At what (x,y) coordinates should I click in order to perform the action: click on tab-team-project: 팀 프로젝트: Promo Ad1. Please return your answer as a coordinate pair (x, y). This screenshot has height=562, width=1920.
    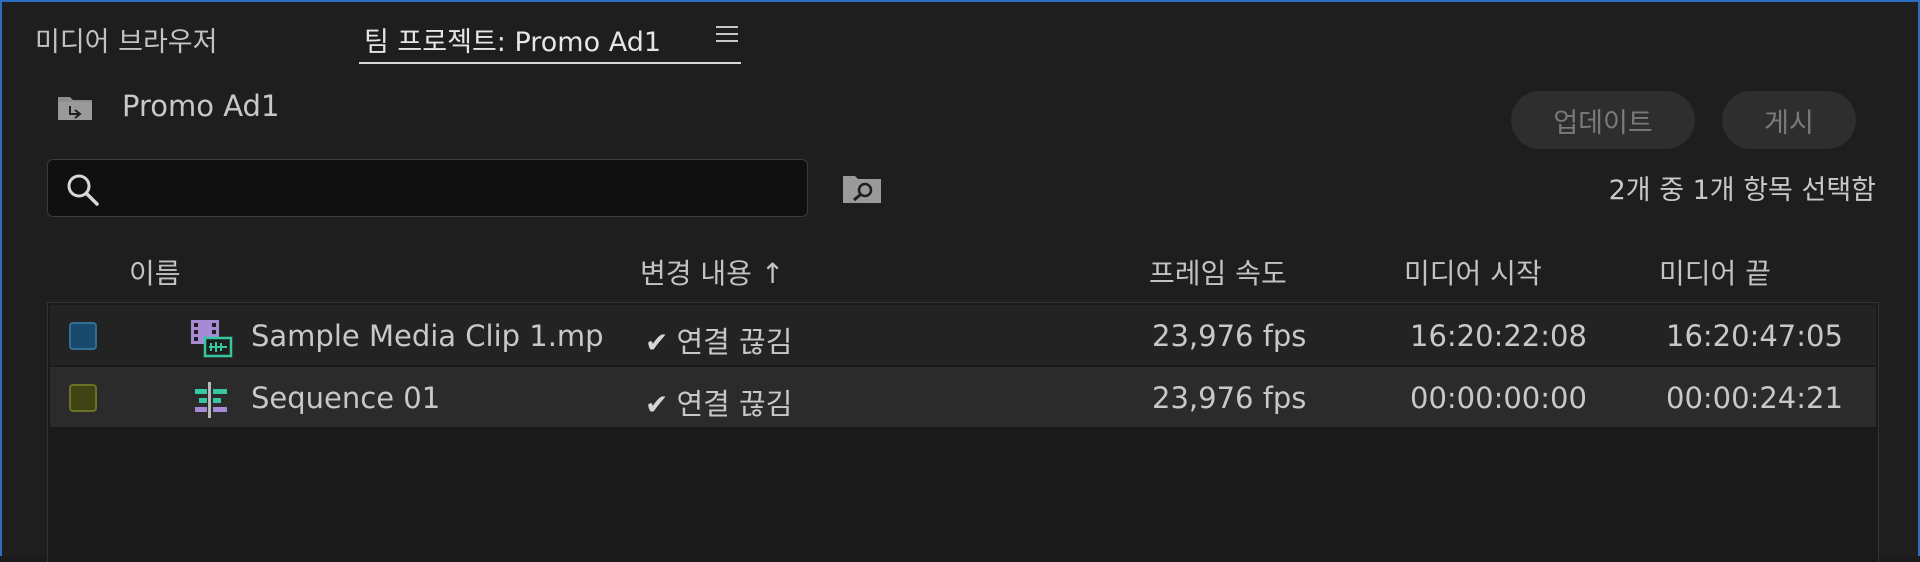
    Looking at the image, I should click on (512, 39).